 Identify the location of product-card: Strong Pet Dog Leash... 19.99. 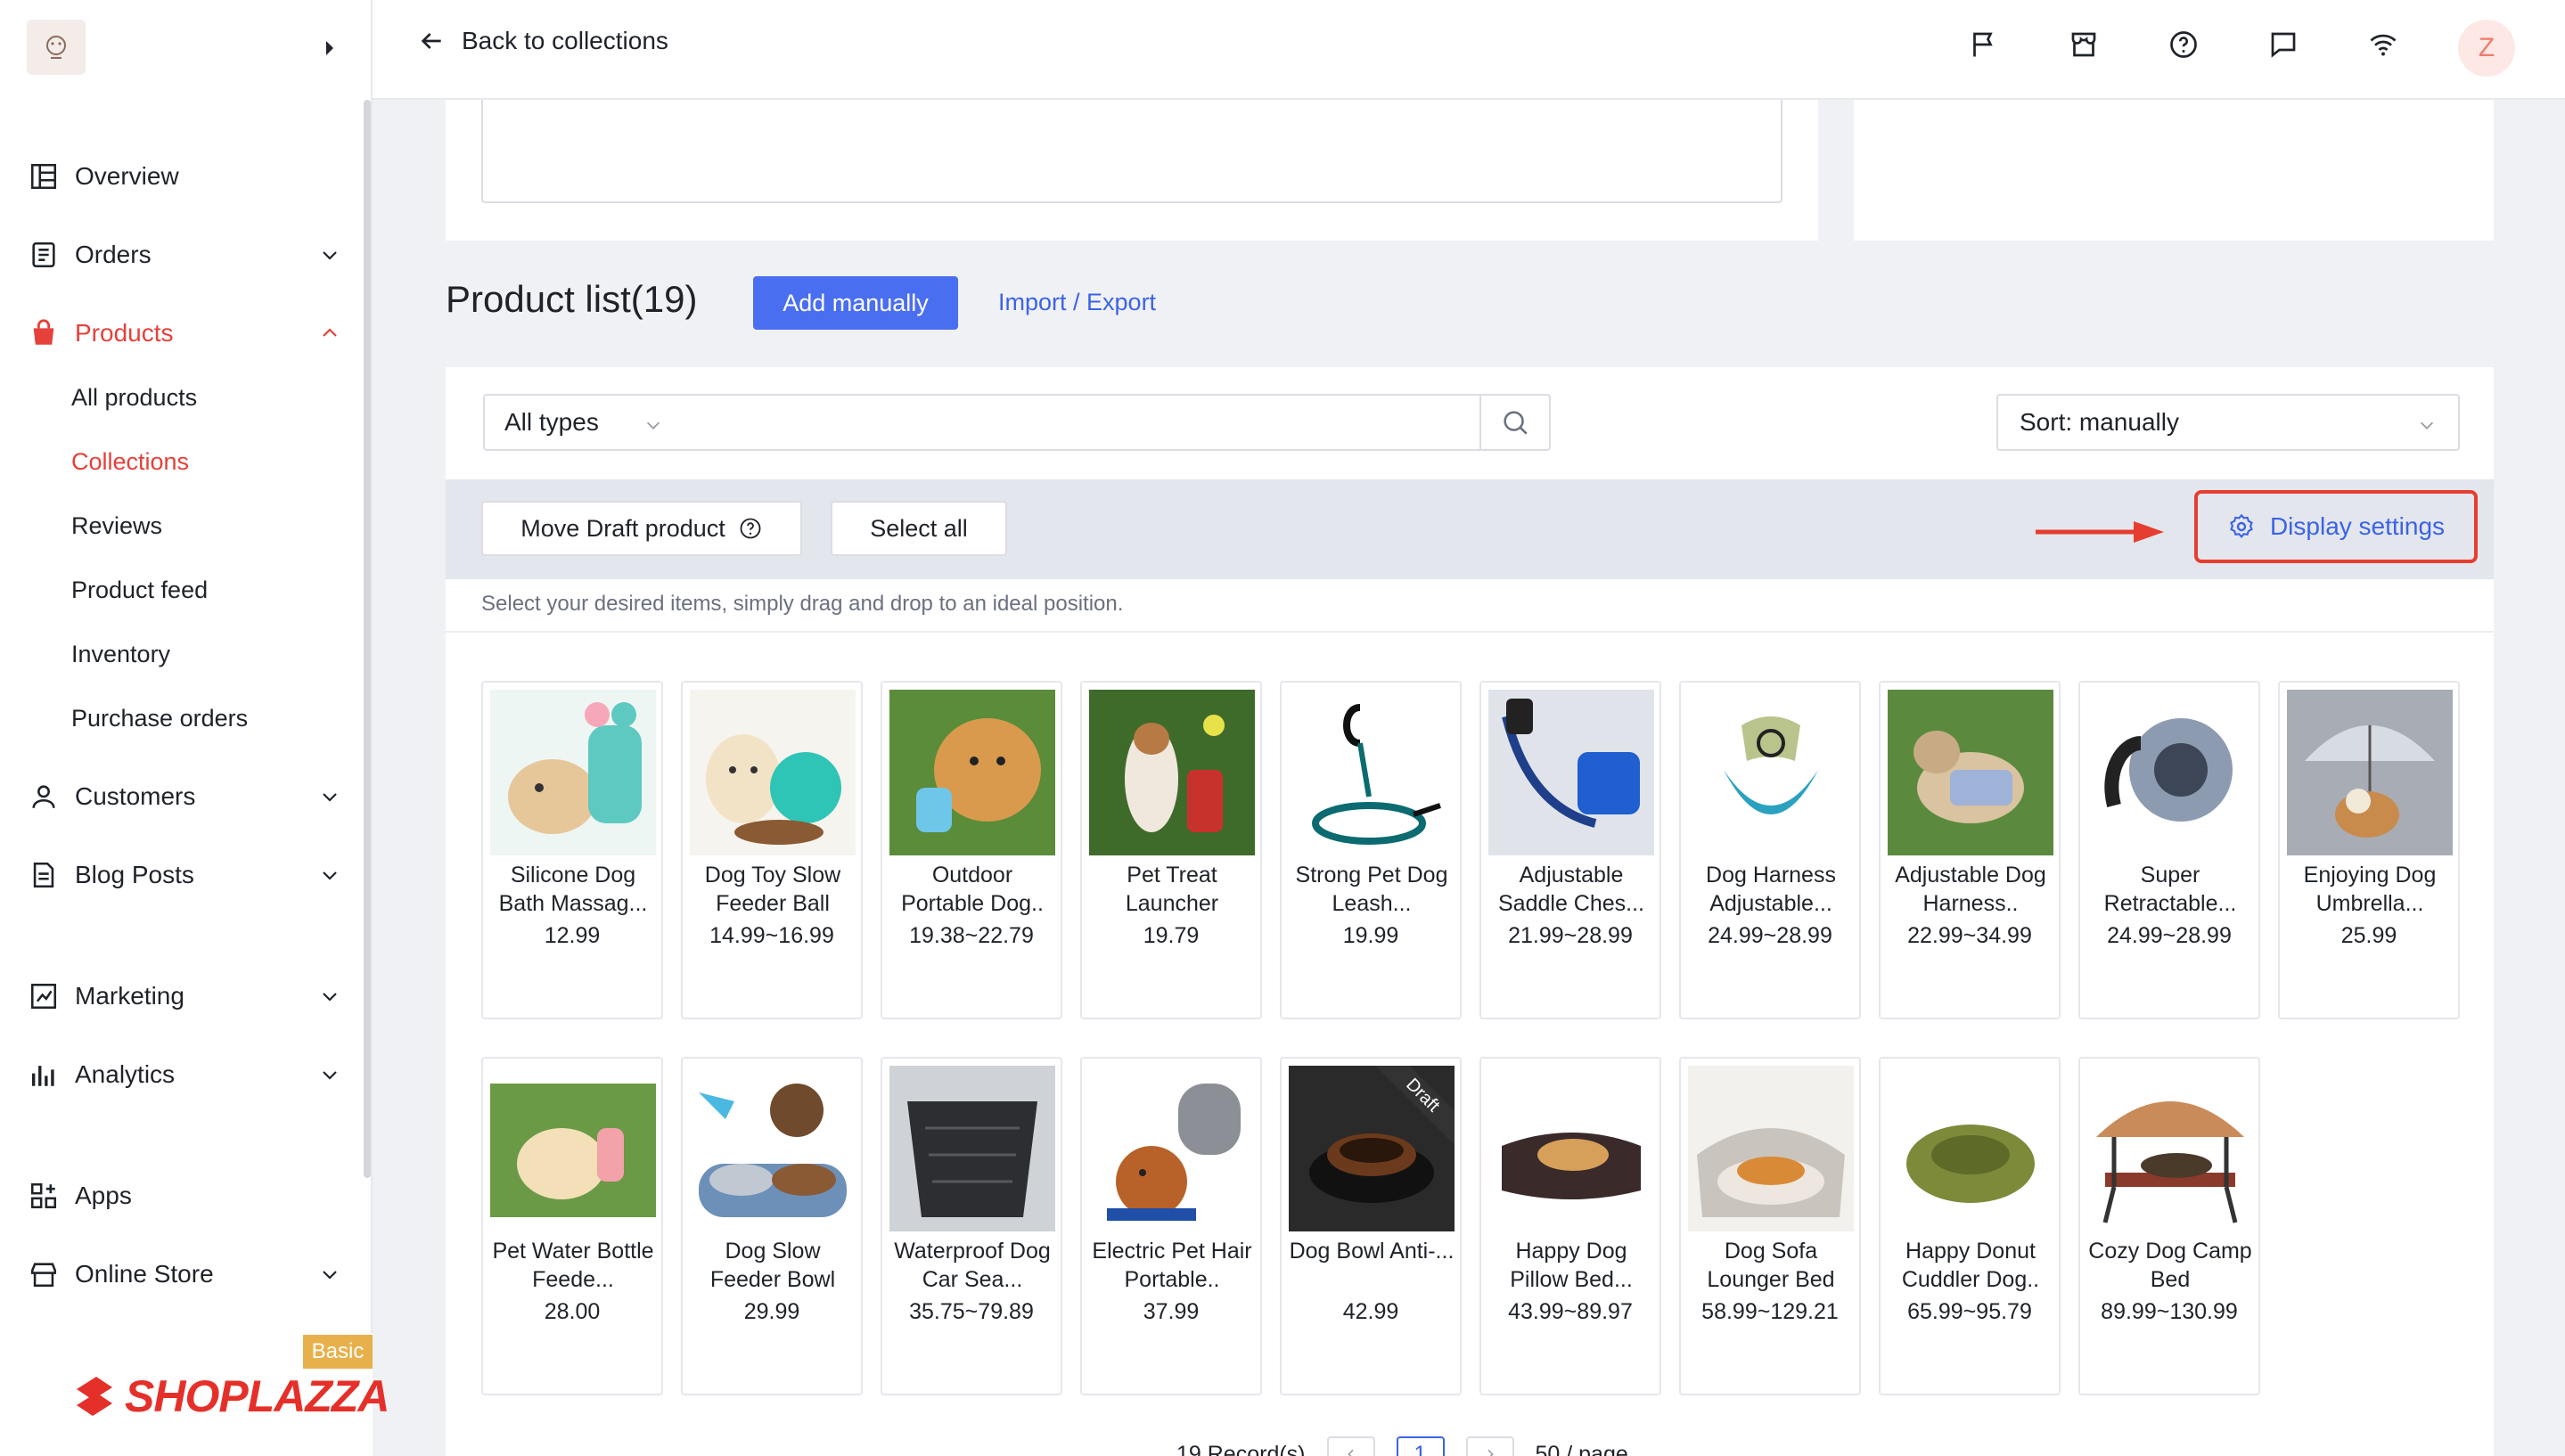
(1371, 850).